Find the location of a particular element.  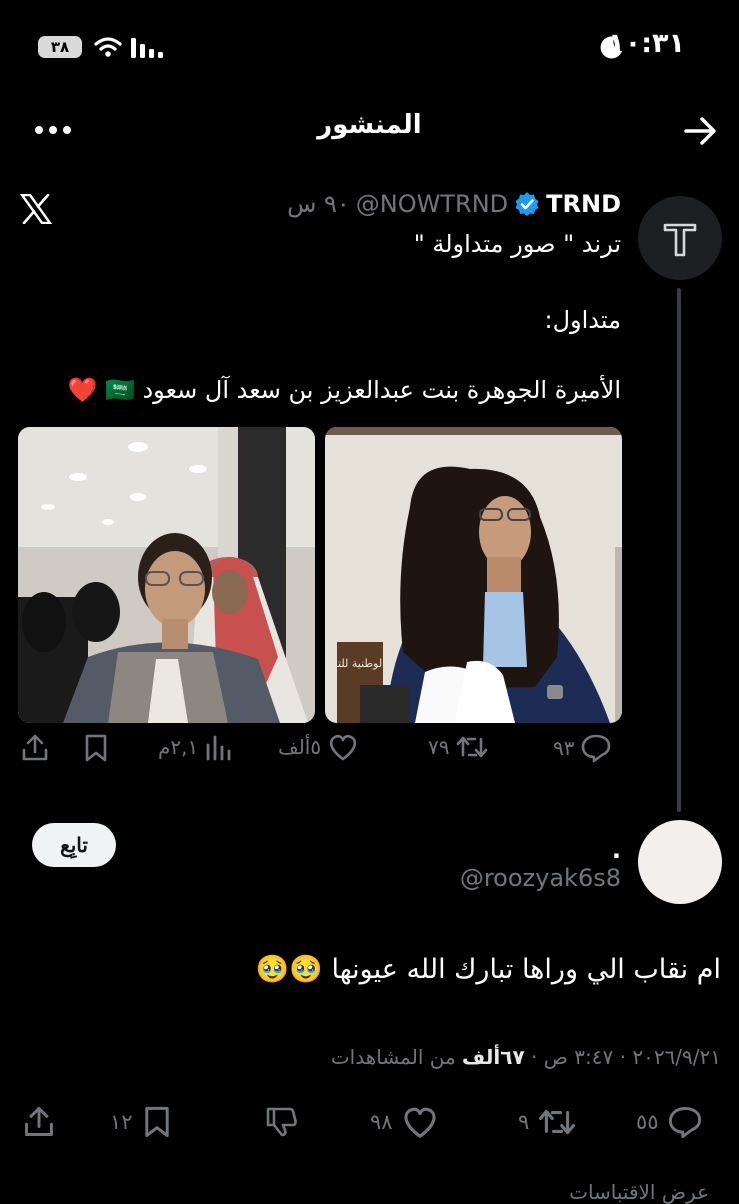

user-avatar is located at coordinates (680, 862).